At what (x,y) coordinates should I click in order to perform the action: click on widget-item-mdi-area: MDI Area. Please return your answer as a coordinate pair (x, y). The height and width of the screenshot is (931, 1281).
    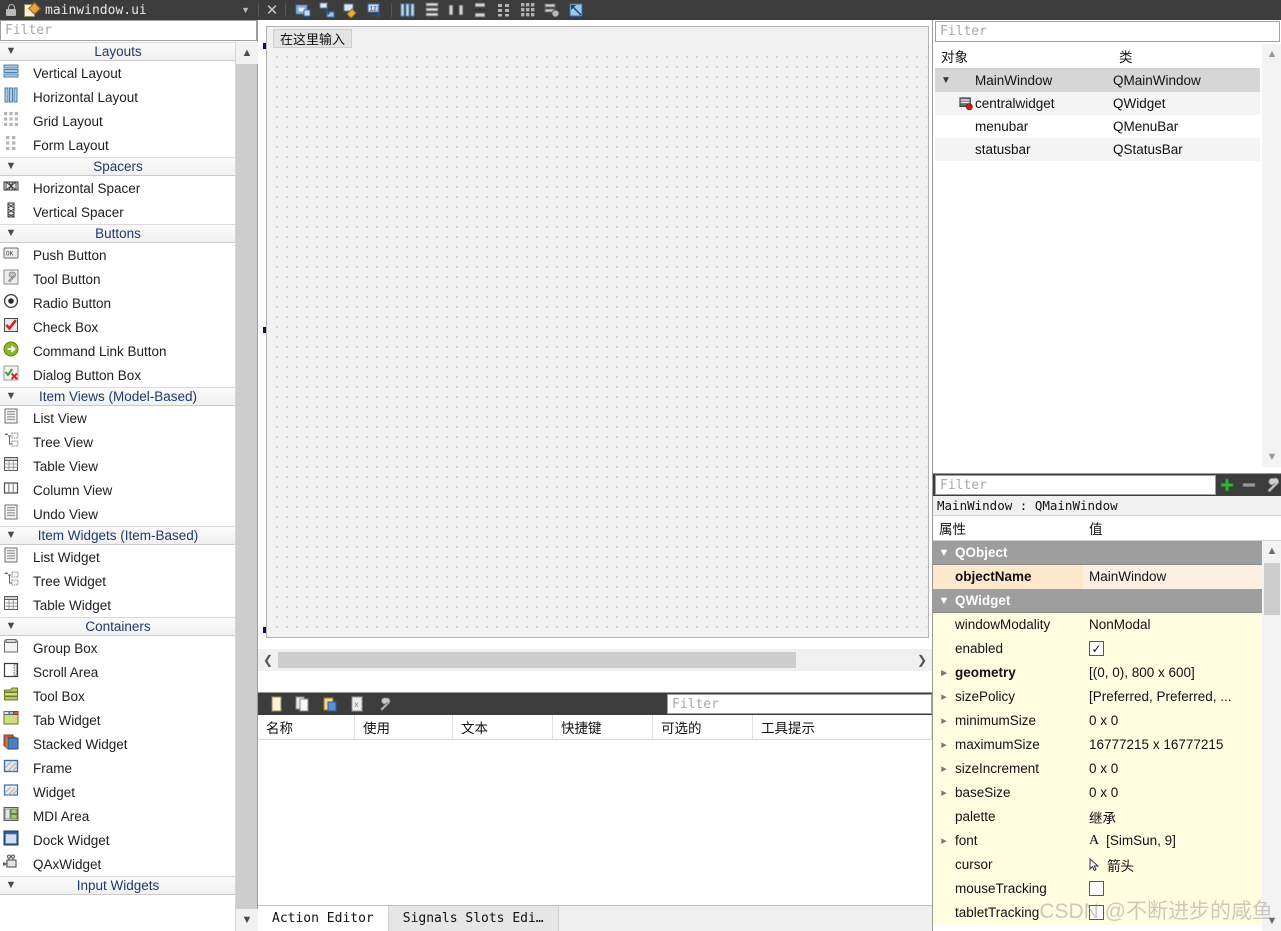
    Looking at the image, I should click on (118, 816).